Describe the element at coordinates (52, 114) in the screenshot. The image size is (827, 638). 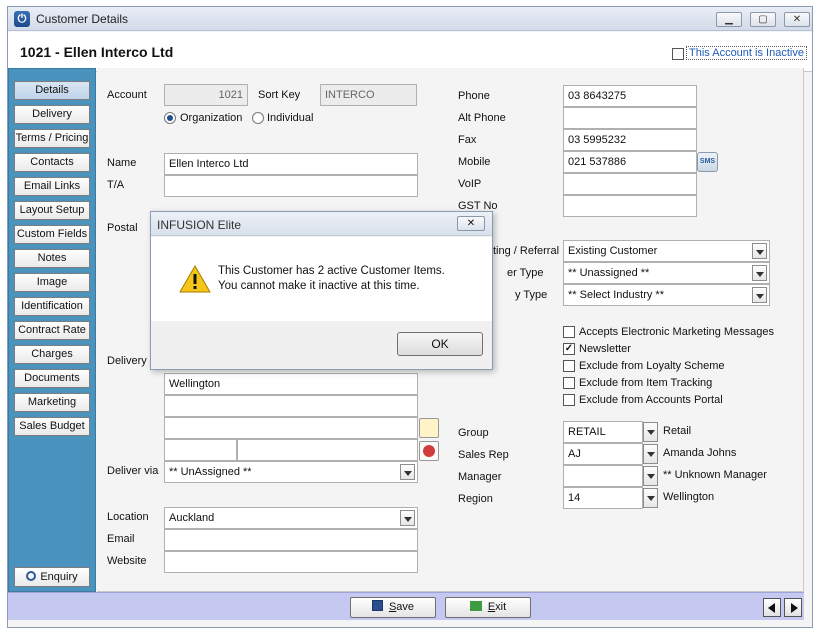
I see `sidebar-item-delivery: Delivery` at that location.